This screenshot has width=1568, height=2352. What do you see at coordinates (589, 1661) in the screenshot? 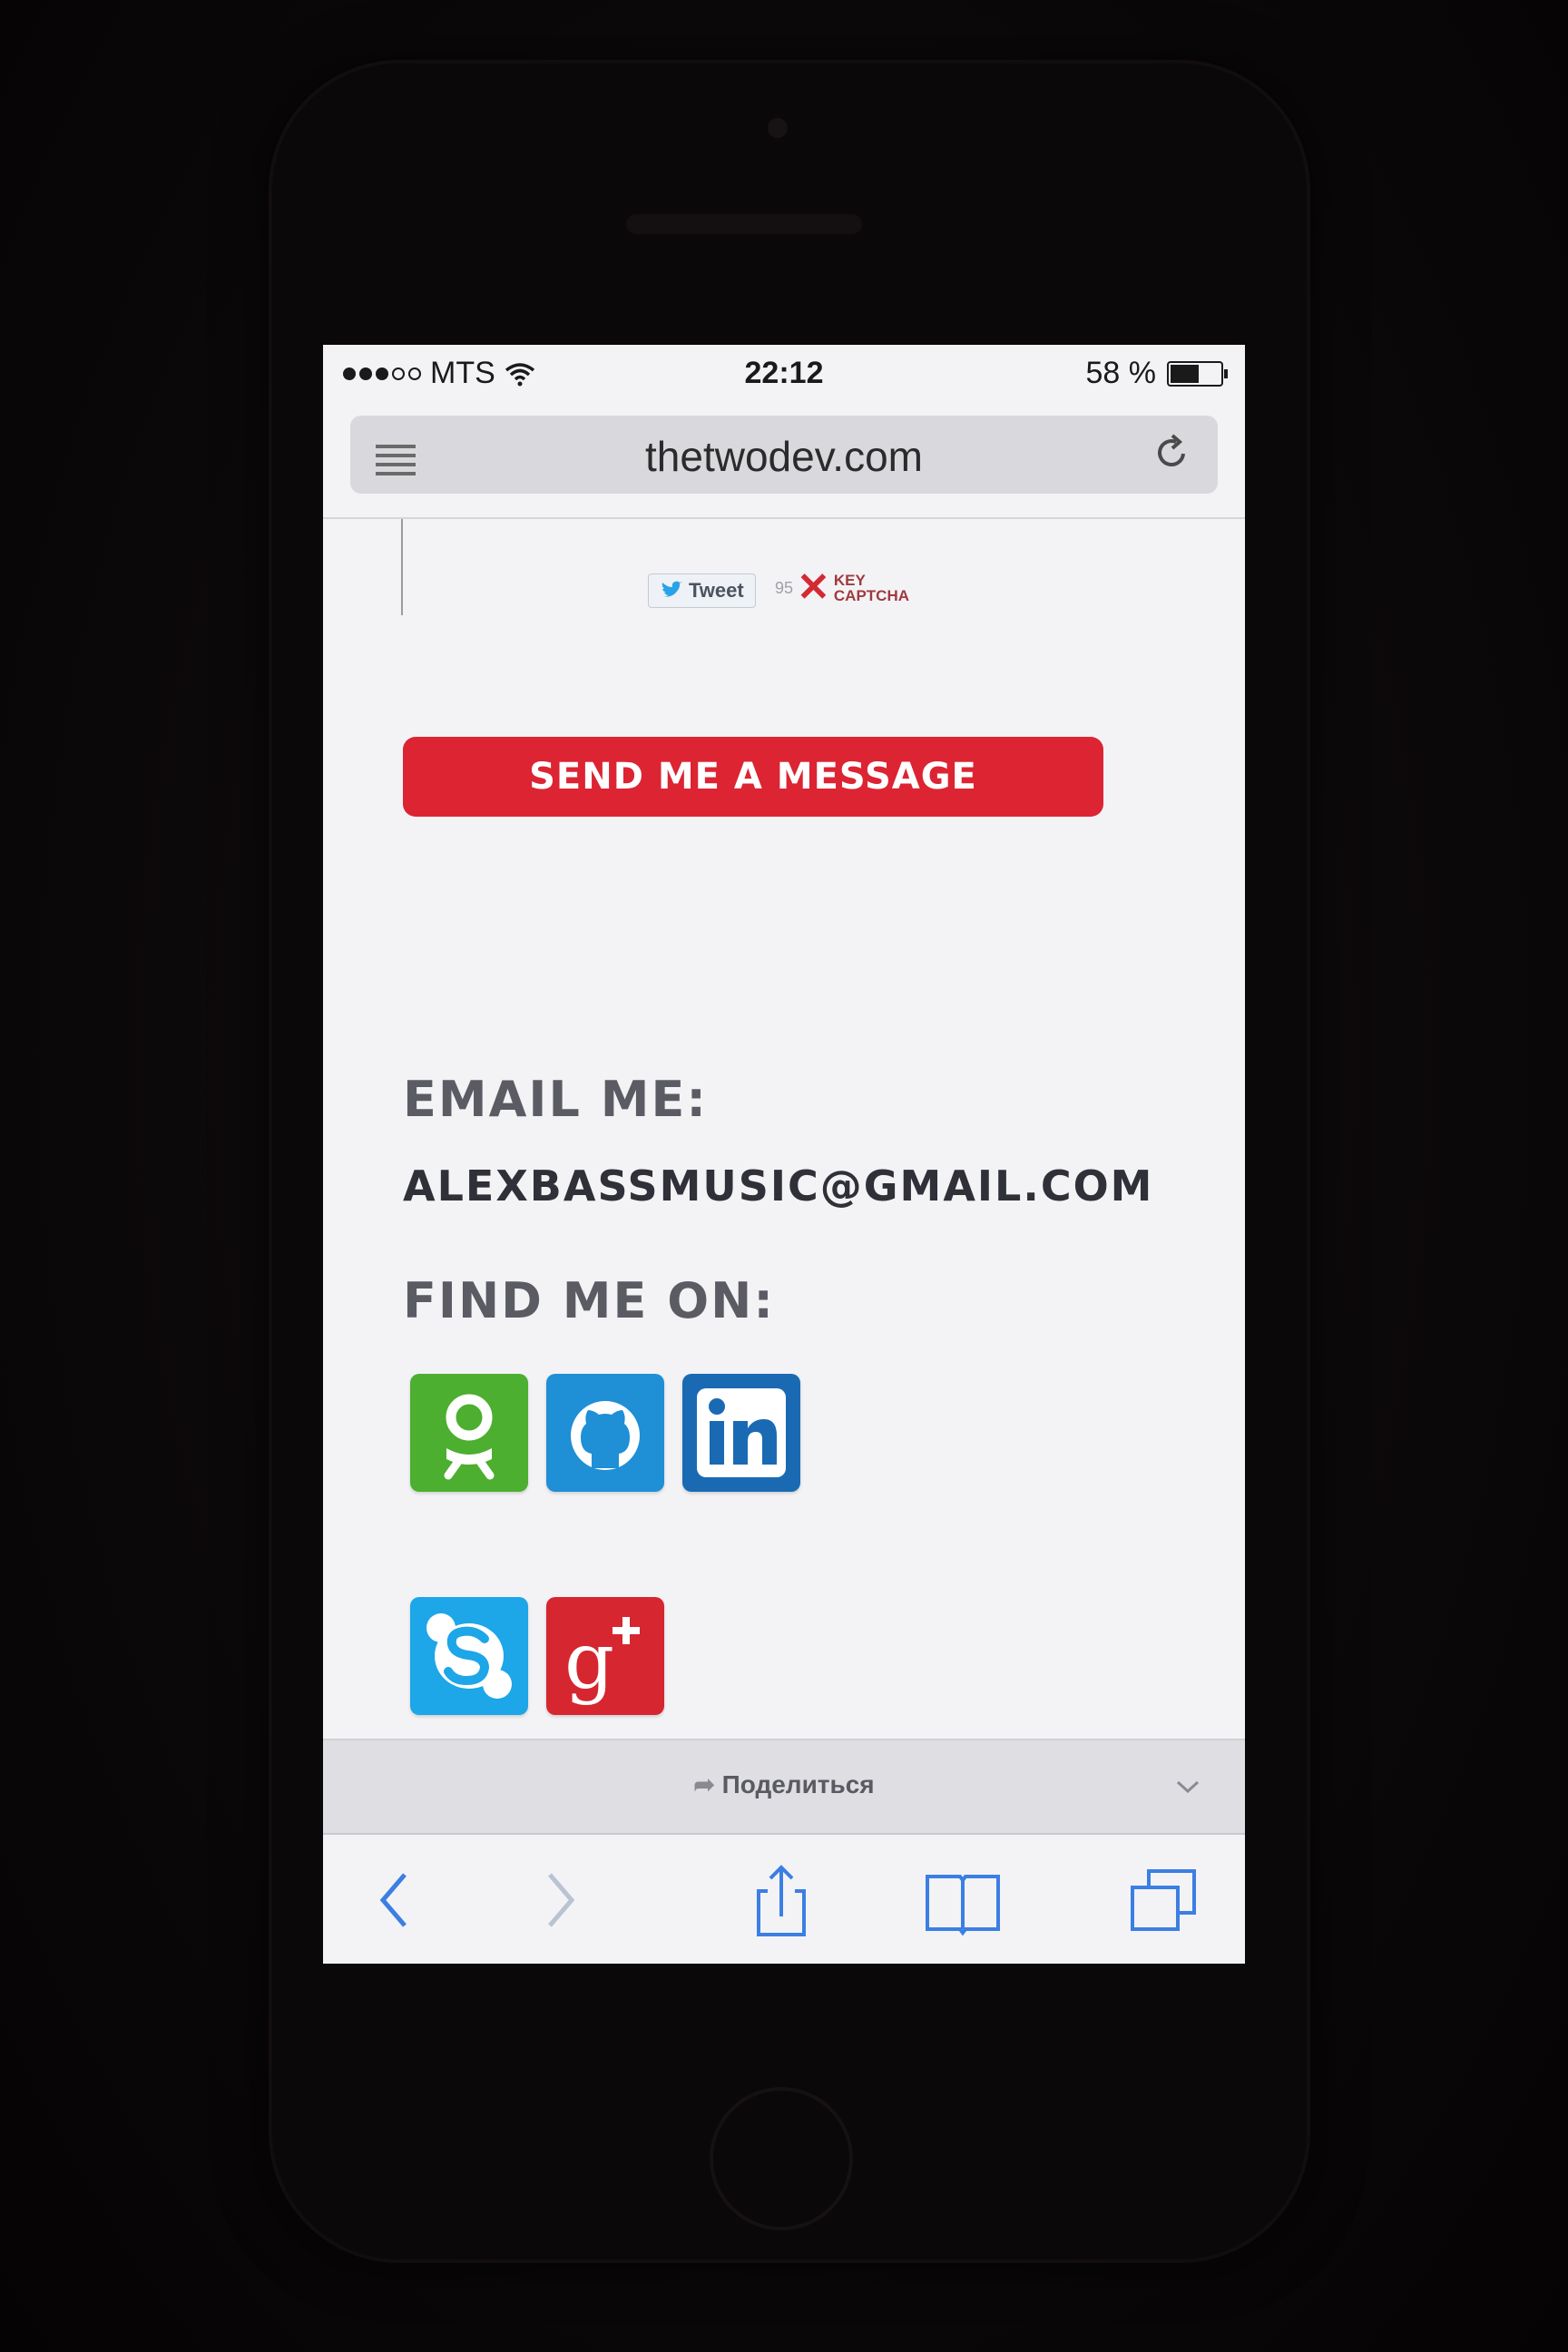
I see `svg-text: g` at bounding box center [589, 1661].